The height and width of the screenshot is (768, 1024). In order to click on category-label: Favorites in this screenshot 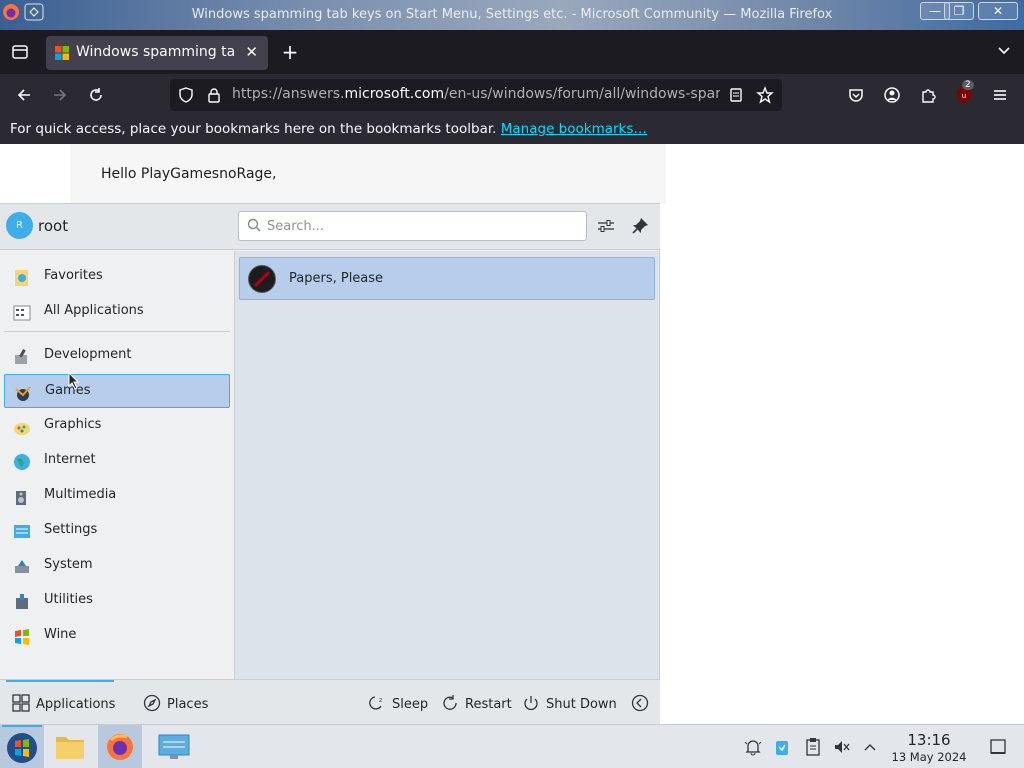, I will do `click(73, 275)`.